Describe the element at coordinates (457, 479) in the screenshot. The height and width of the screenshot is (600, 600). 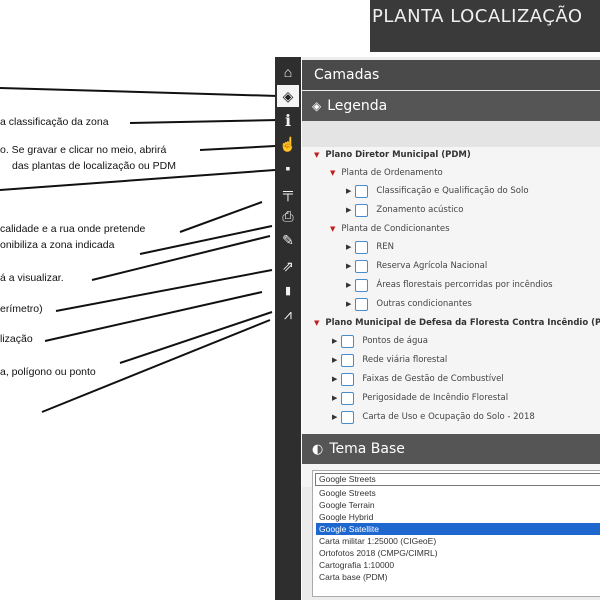
I see `base-map-selected: Google Streets` at that location.